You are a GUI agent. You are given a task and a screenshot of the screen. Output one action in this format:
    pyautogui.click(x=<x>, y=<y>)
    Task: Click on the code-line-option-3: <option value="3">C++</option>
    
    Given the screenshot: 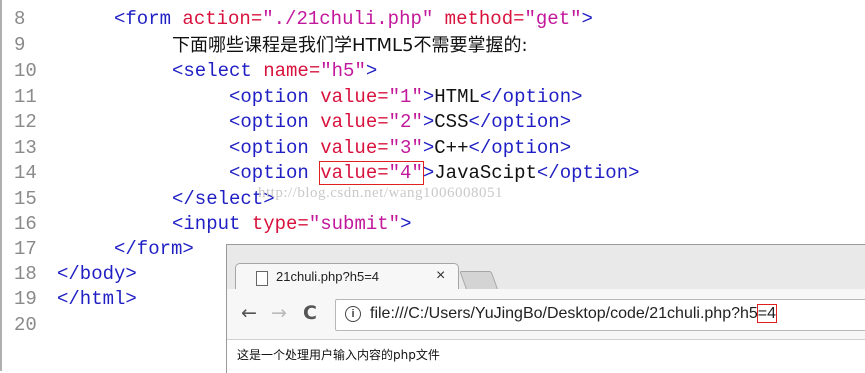 What is the action you would take?
    pyautogui.click(x=400, y=148)
    